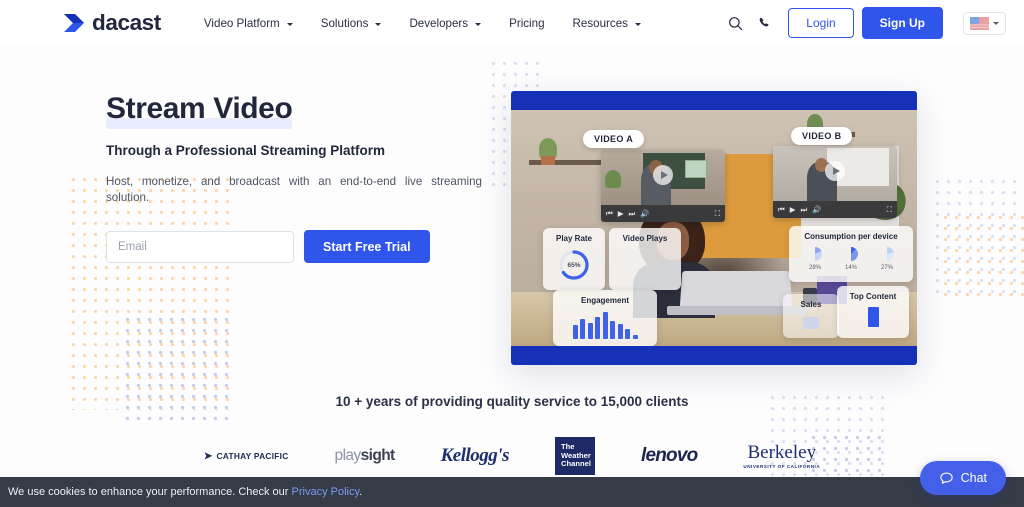 This screenshot has width=1024, height=507. I want to click on chat-label: Chat, so click(973, 478).